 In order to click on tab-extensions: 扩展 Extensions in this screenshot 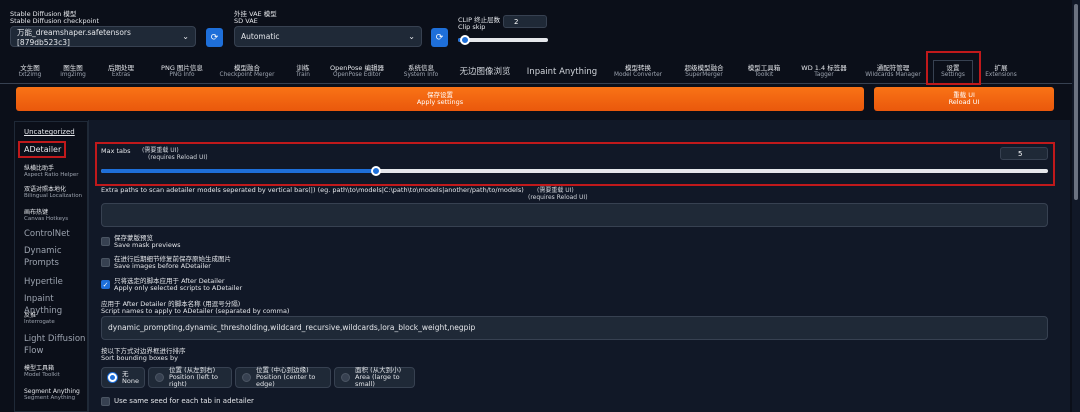, I will do `click(1001, 71)`.